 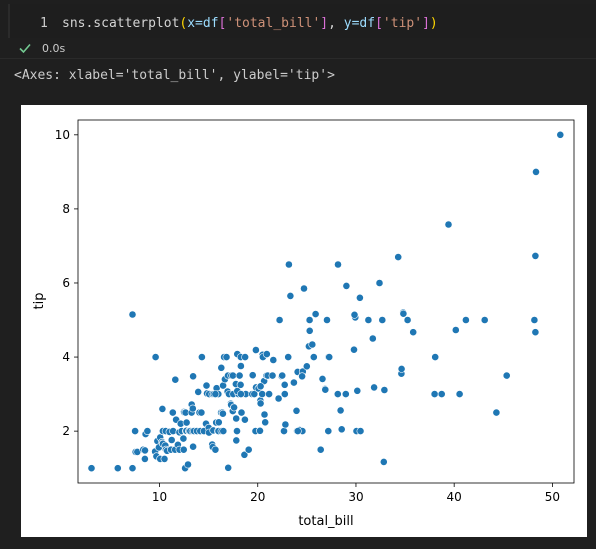 What do you see at coordinates (402, 23) in the screenshot?
I see `code-y-string: 'tip'` at bounding box center [402, 23].